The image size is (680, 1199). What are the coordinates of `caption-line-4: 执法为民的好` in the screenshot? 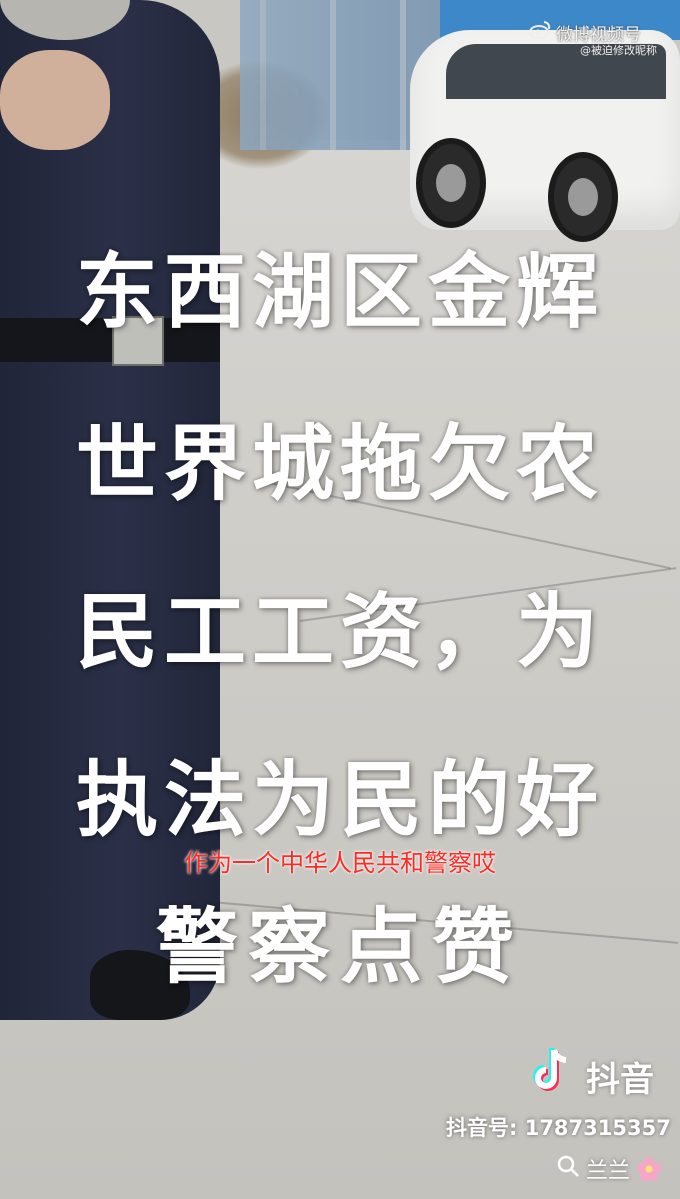 It's located at (339, 800).